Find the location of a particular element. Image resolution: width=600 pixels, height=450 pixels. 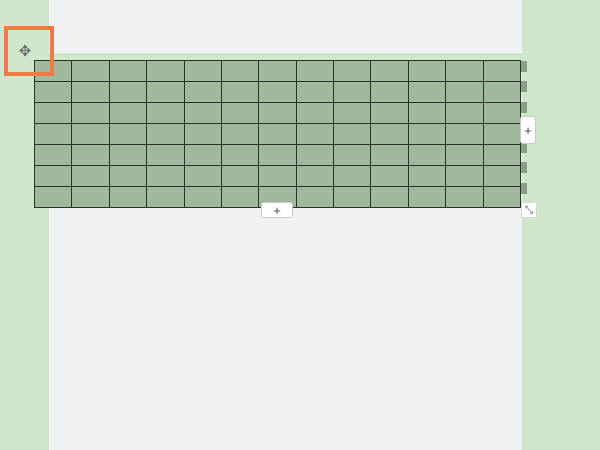

add-row-button: + is located at coordinates (277, 210).